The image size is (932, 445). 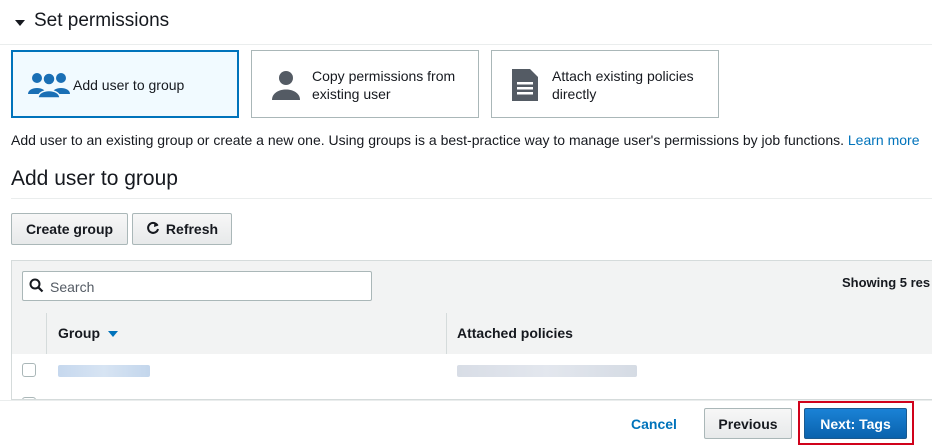 What do you see at coordinates (29, 333) in the screenshot?
I see `header-checkbox-column` at bounding box center [29, 333].